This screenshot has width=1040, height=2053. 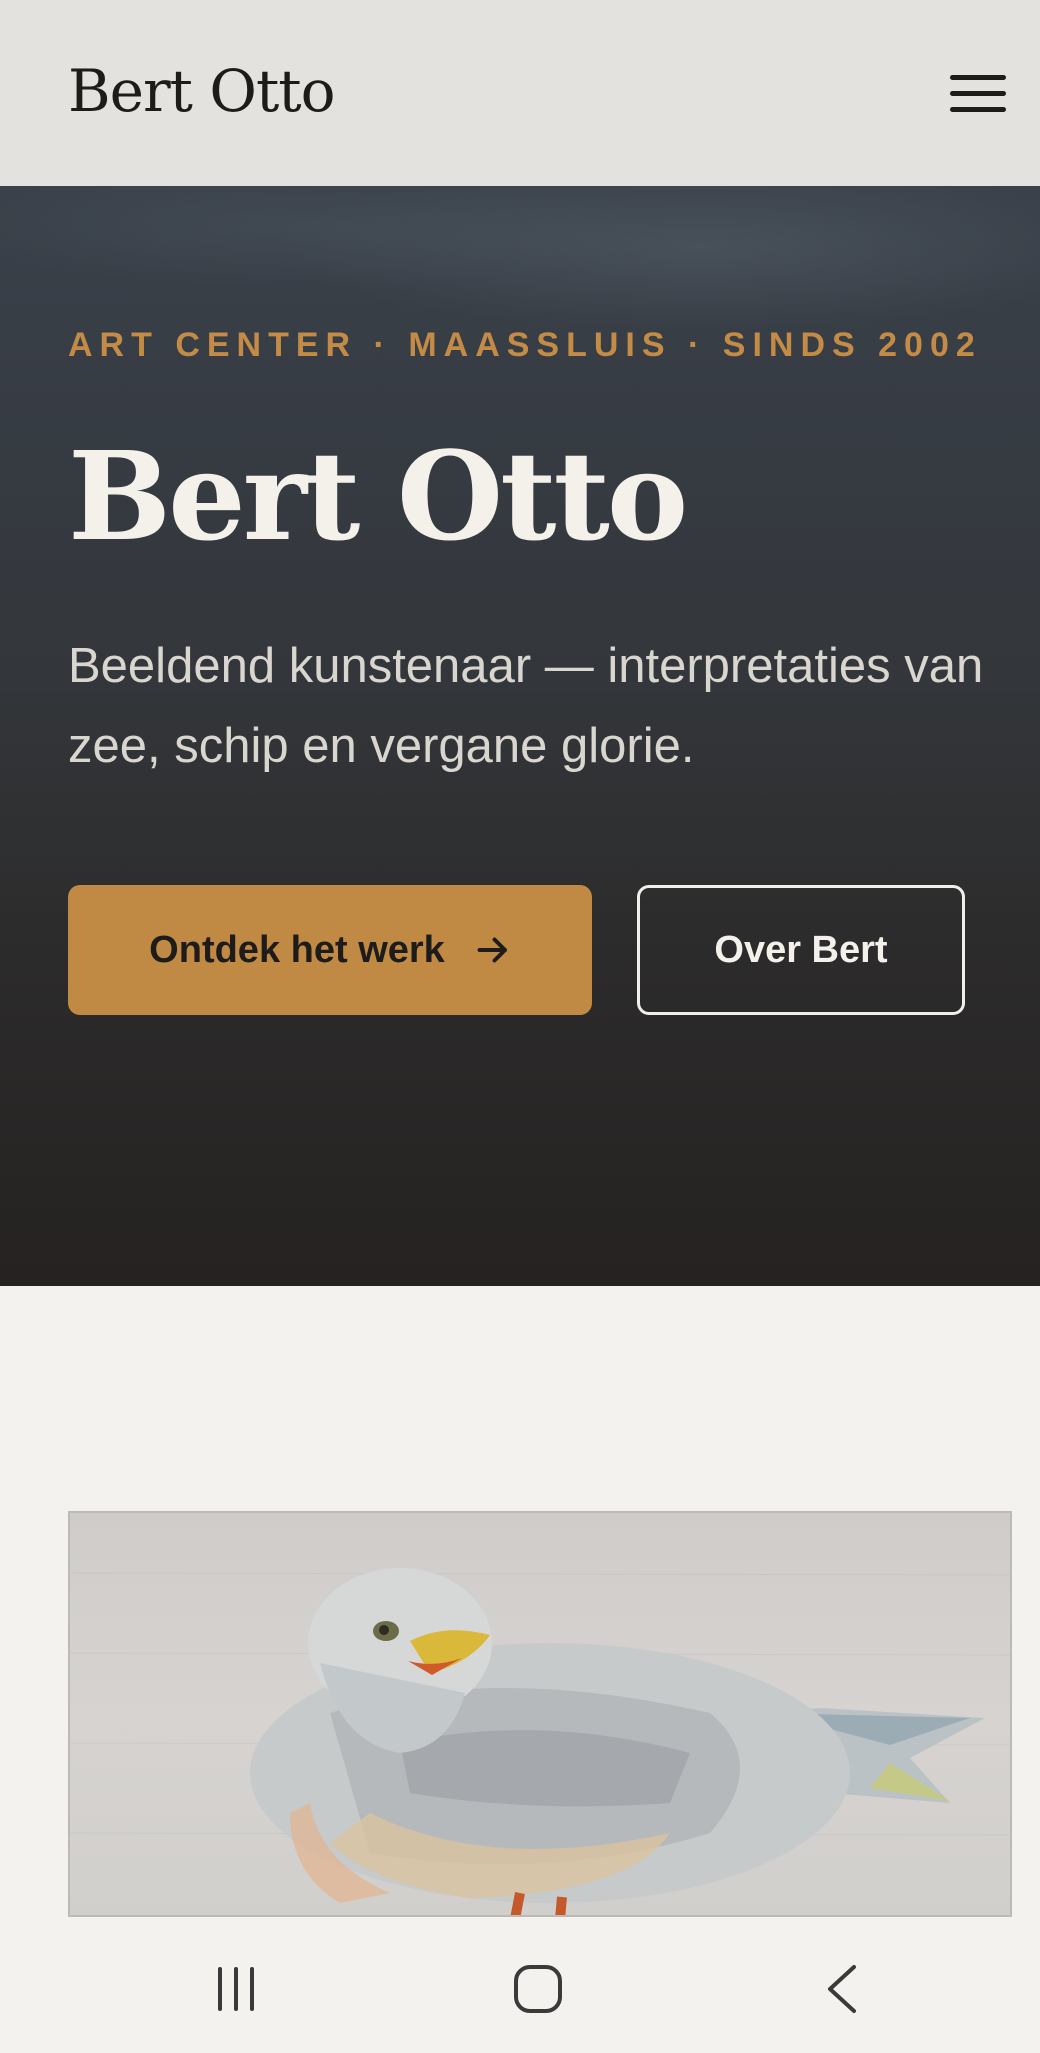 What do you see at coordinates (525, 345) in the screenshot?
I see `hero-eyebrow: ART CENTER · MAASSLUIS · SINDS 2002` at bounding box center [525, 345].